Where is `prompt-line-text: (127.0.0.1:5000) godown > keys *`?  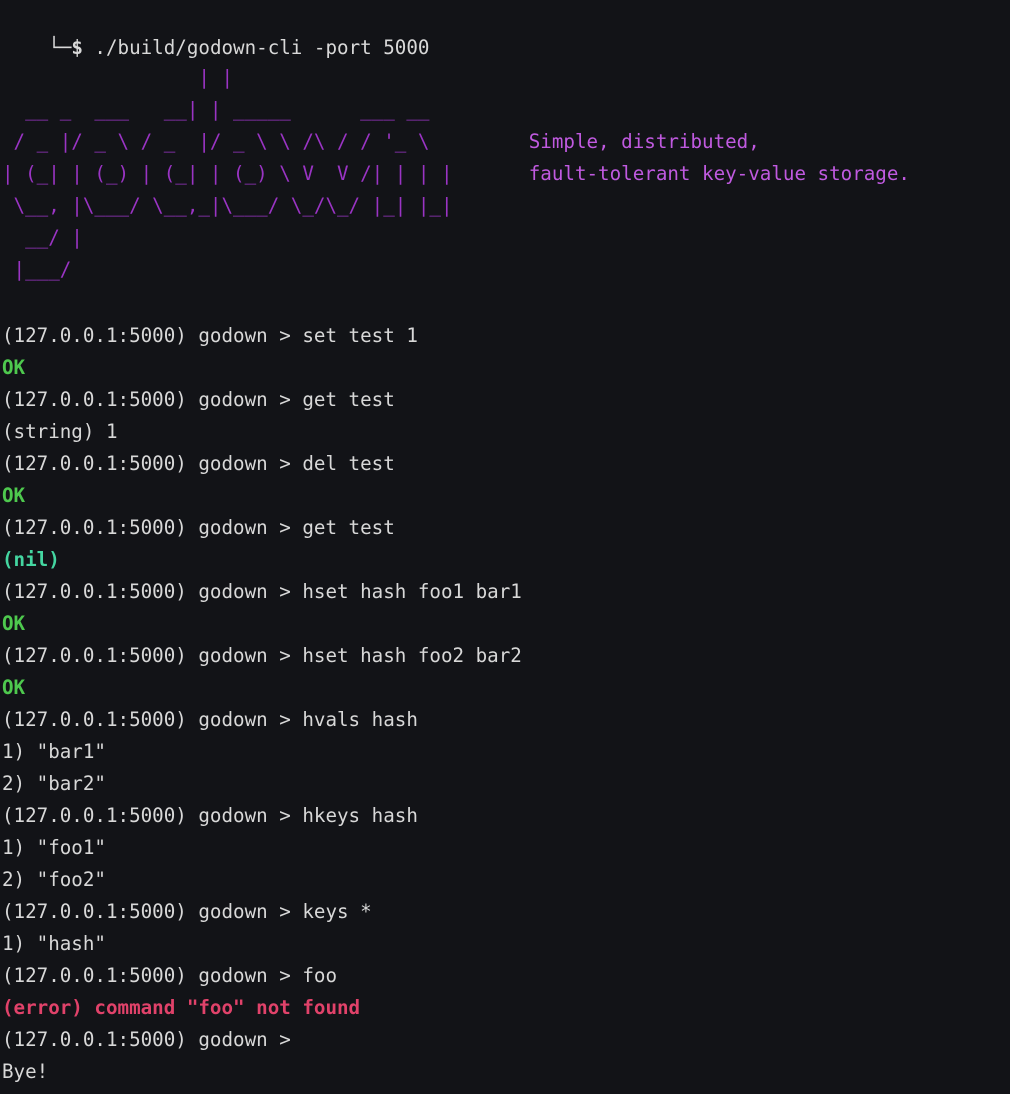
prompt-line-text: (127.0.0.1:5000) godown > keys * is located at coordinates (187, 911).